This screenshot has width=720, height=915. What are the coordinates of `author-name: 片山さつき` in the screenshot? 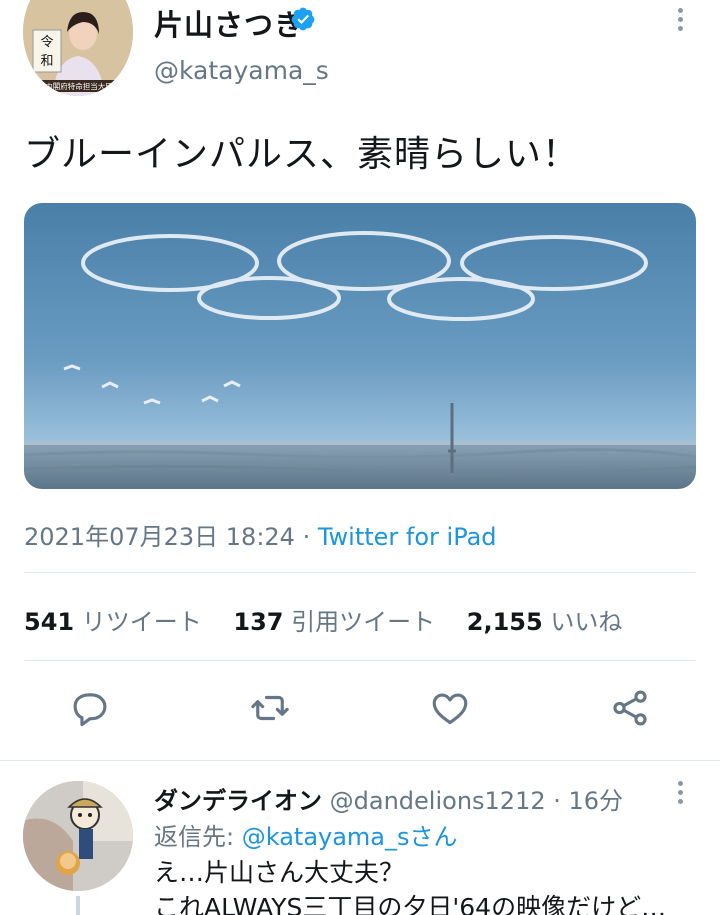 It's located at (229, 23).